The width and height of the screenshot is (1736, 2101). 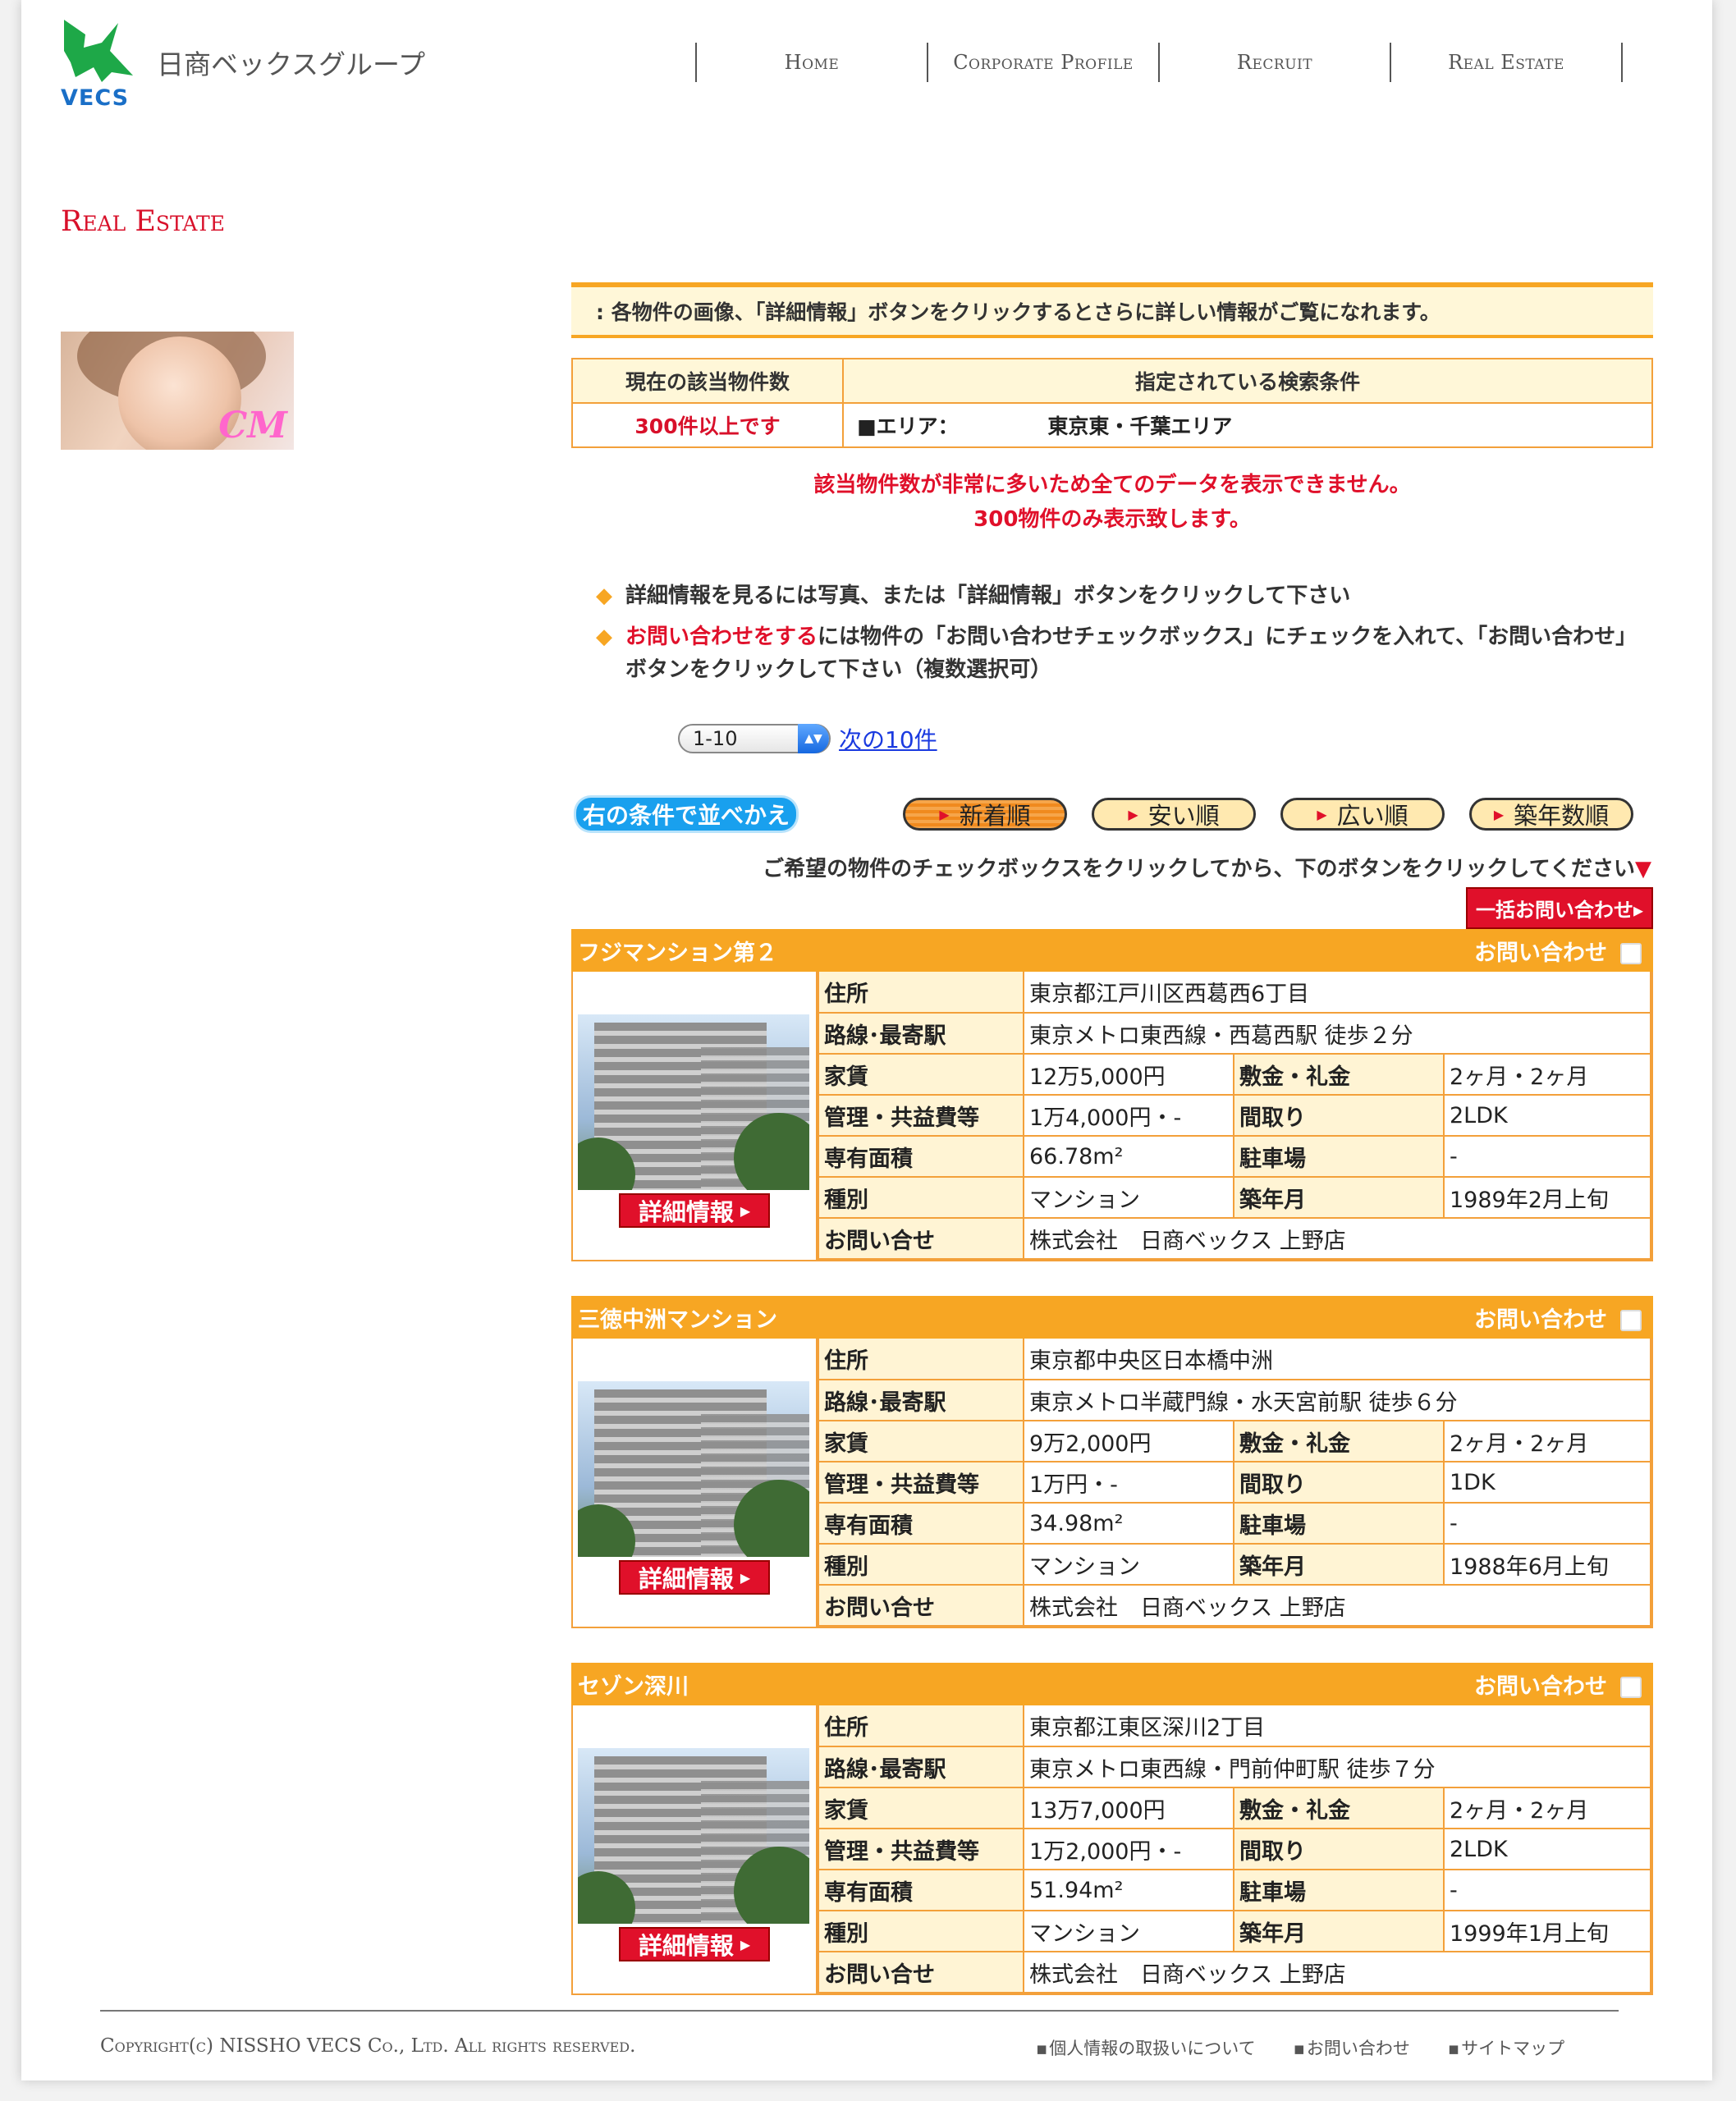 I want to click on nav-recruit: Recruit, so click(x=1274, y=62).